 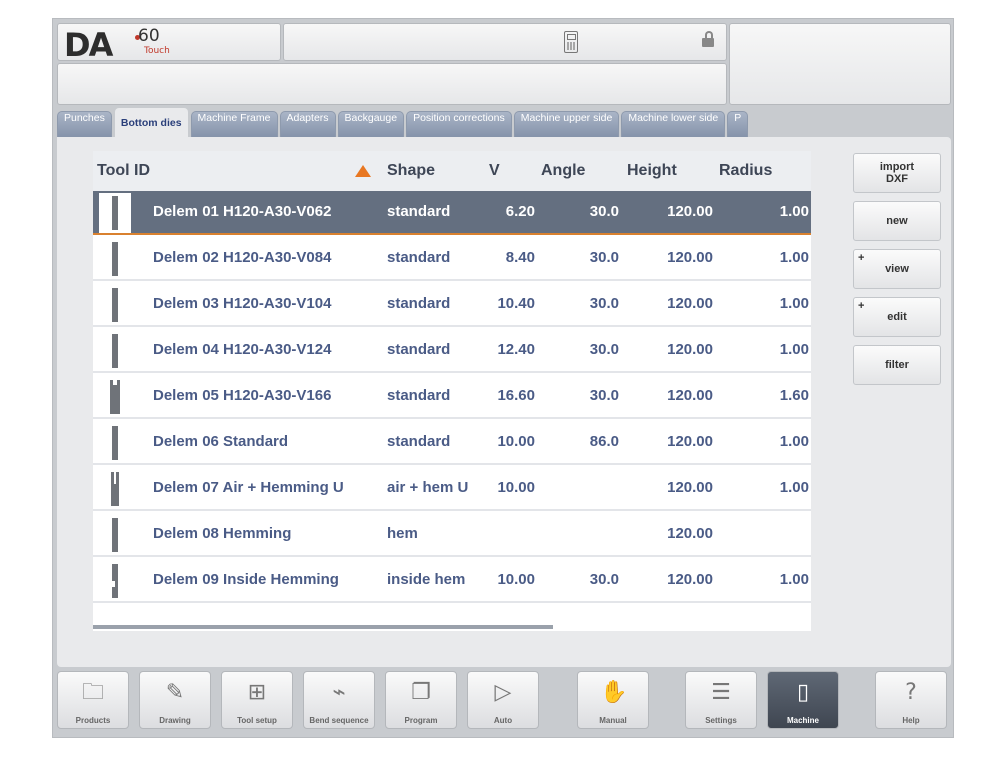 I want to click on cell-tool-id: Delem 08 Hemming, so click(x=222, y=533).